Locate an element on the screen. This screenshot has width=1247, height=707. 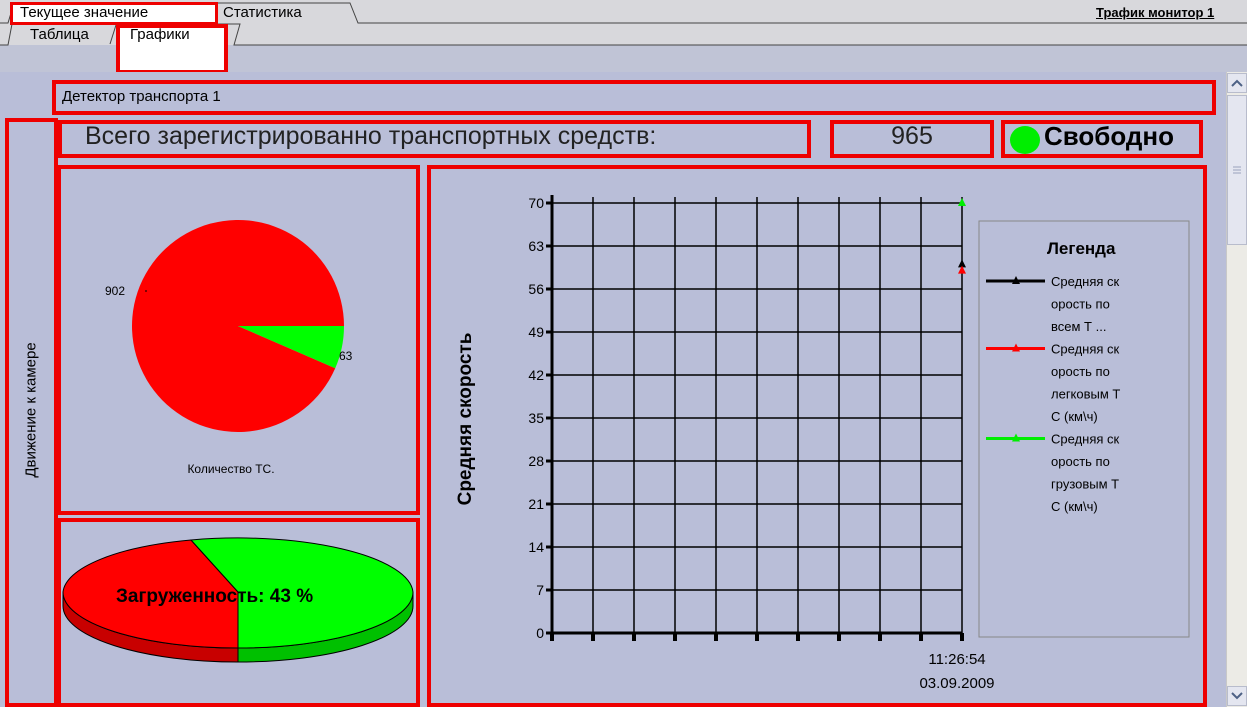
pie-label-902: 902 is located at coordinates (115, 291).